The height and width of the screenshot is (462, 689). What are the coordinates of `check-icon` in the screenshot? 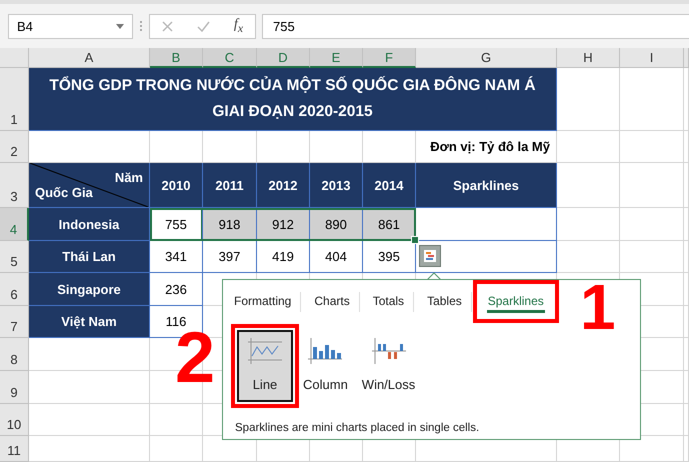 It's located at (203, 26).